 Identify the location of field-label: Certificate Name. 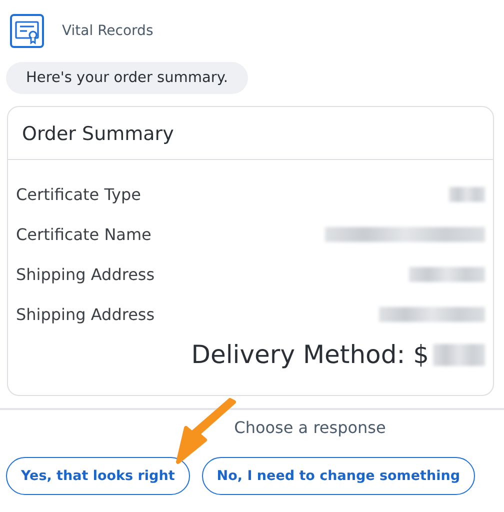
(84, 234).